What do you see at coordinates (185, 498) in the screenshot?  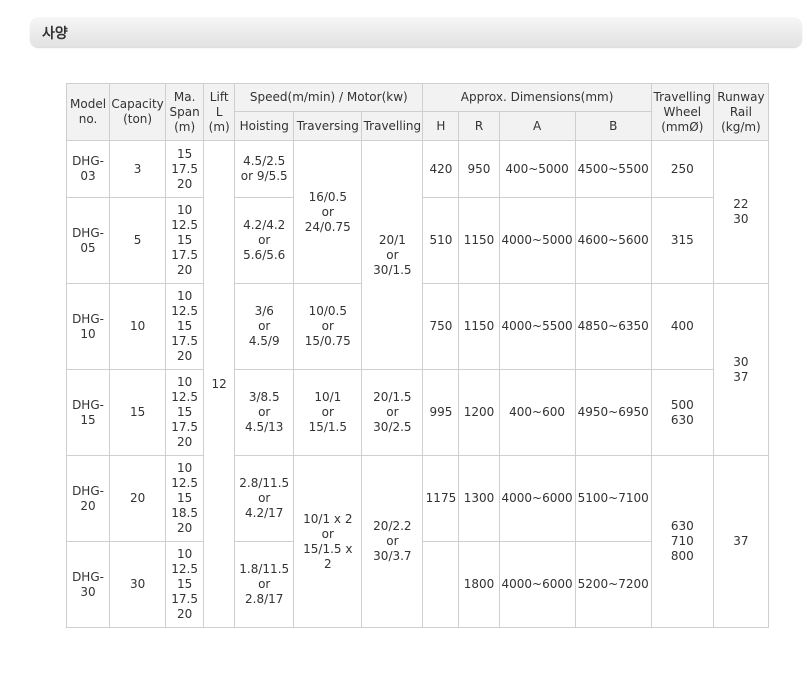 I see `cell-span: 10 12.5 15 18.5 20` at bounding box center [185, 498].